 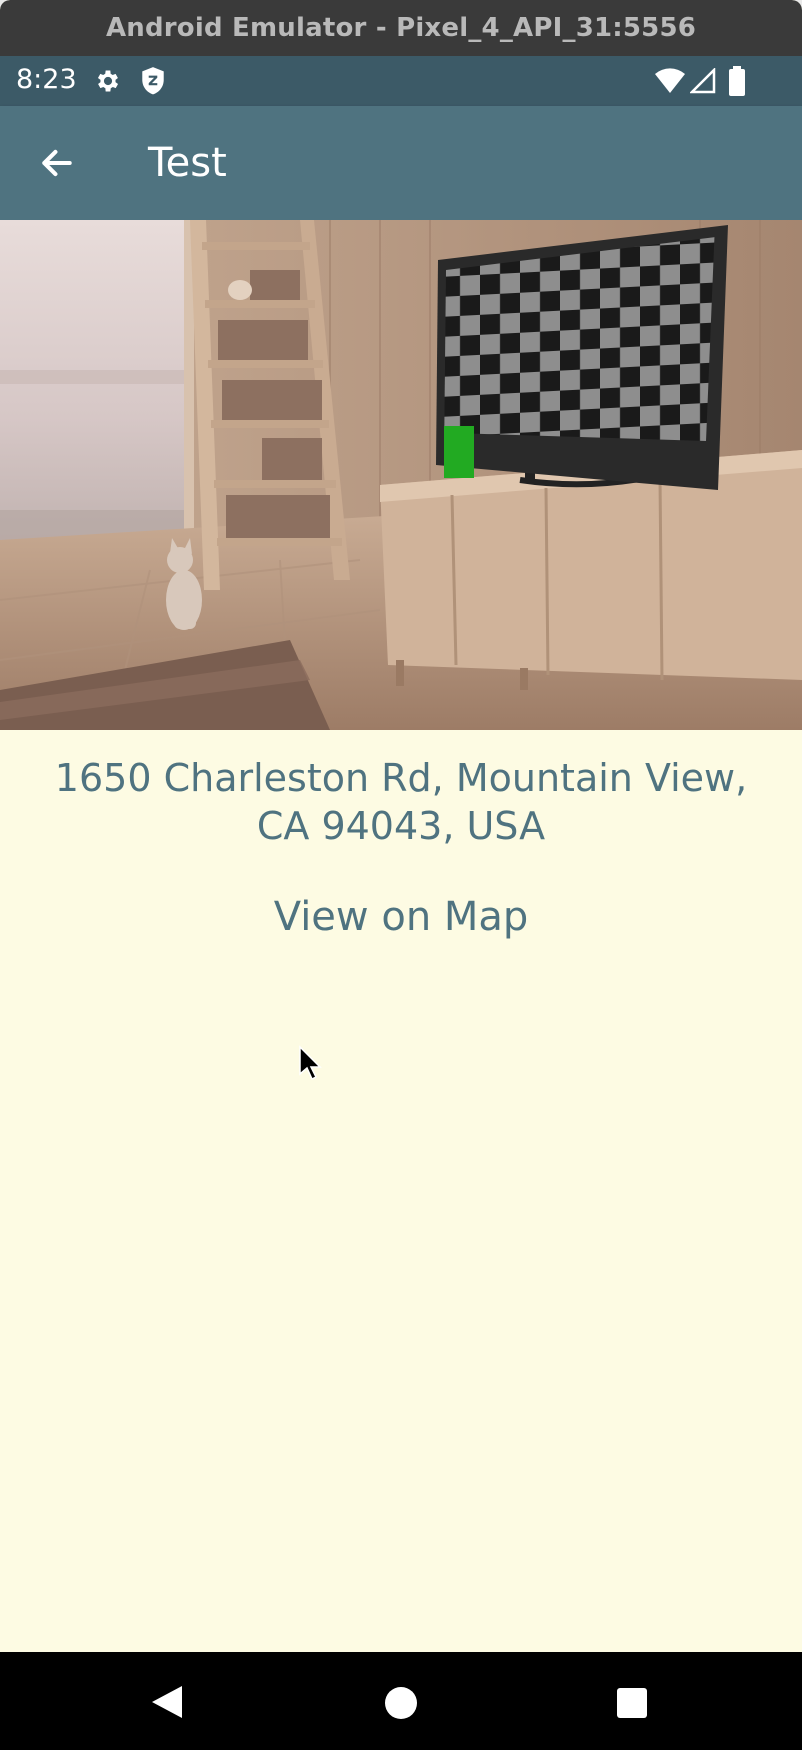 What do you see at coordinates (108, 81) in the screenshot?
I see `gear-icon` at bounding box center [108, 81].